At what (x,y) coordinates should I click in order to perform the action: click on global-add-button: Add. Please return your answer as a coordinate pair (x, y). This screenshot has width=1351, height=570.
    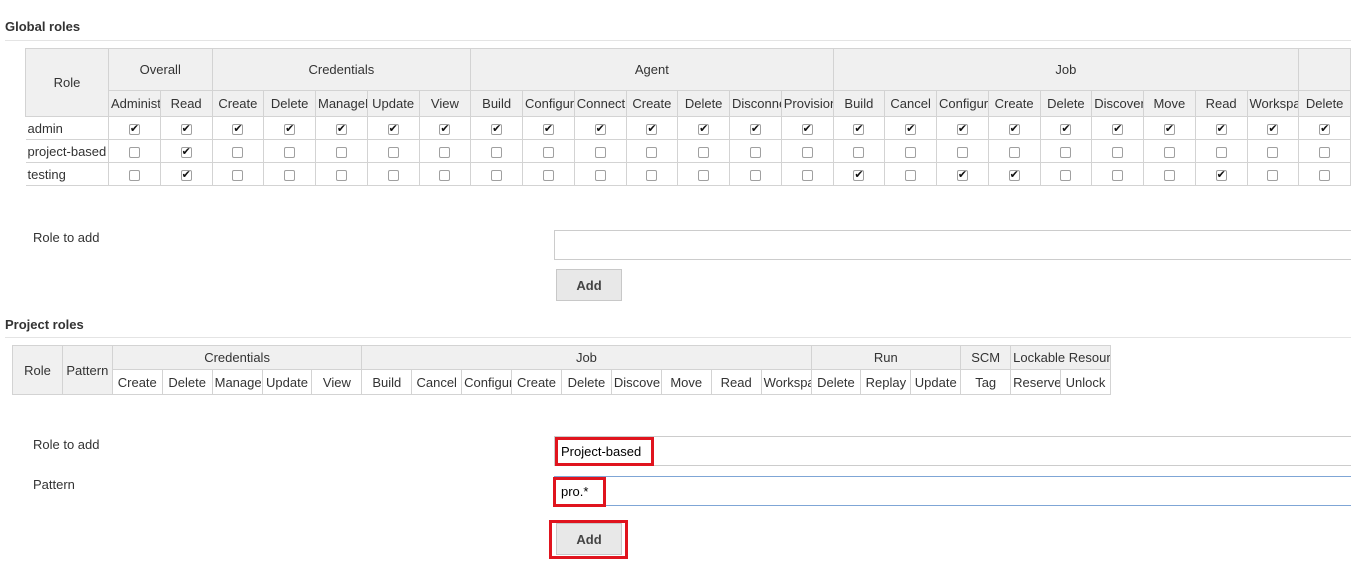
    Looking at the image, I should click on (589, 285).